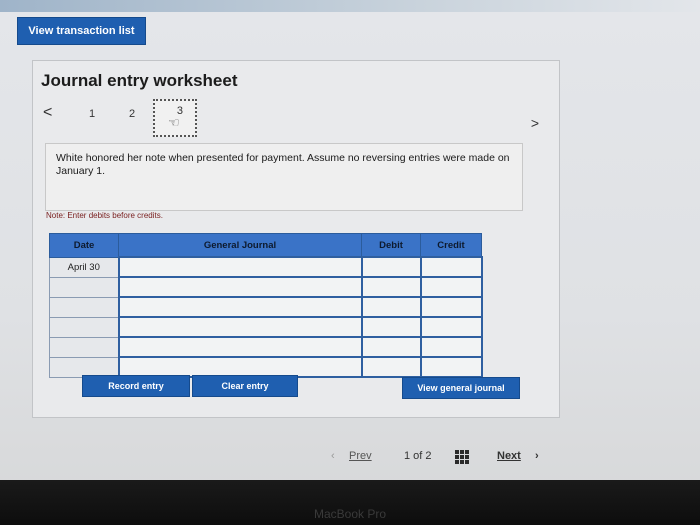  What do you see at coordinates (84, 267) in the screenshot?
I see `date-cell: April 30` at bounding box center [84, 267].